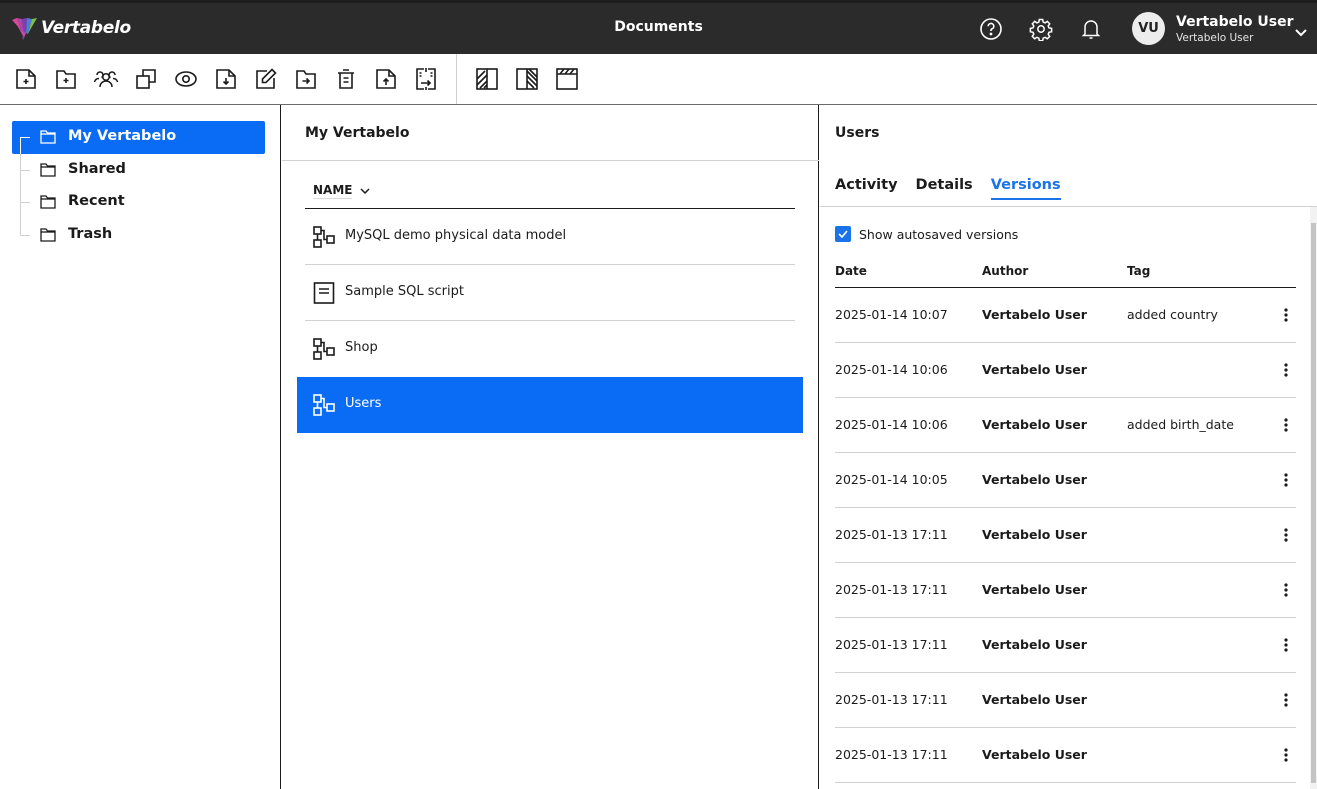  I want to click on download-button, so click(226, 79).